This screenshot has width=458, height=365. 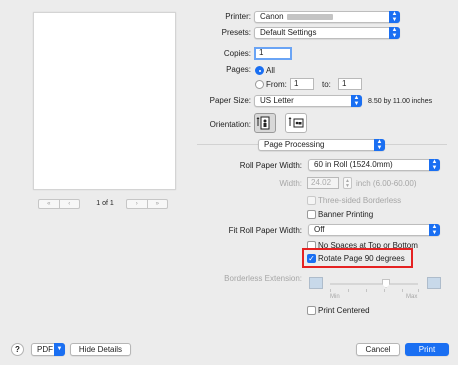 What do you see at coordinates (270, 70) in the screenshot?
I see `pages-all-label: All` at bounding box center [270, 70].